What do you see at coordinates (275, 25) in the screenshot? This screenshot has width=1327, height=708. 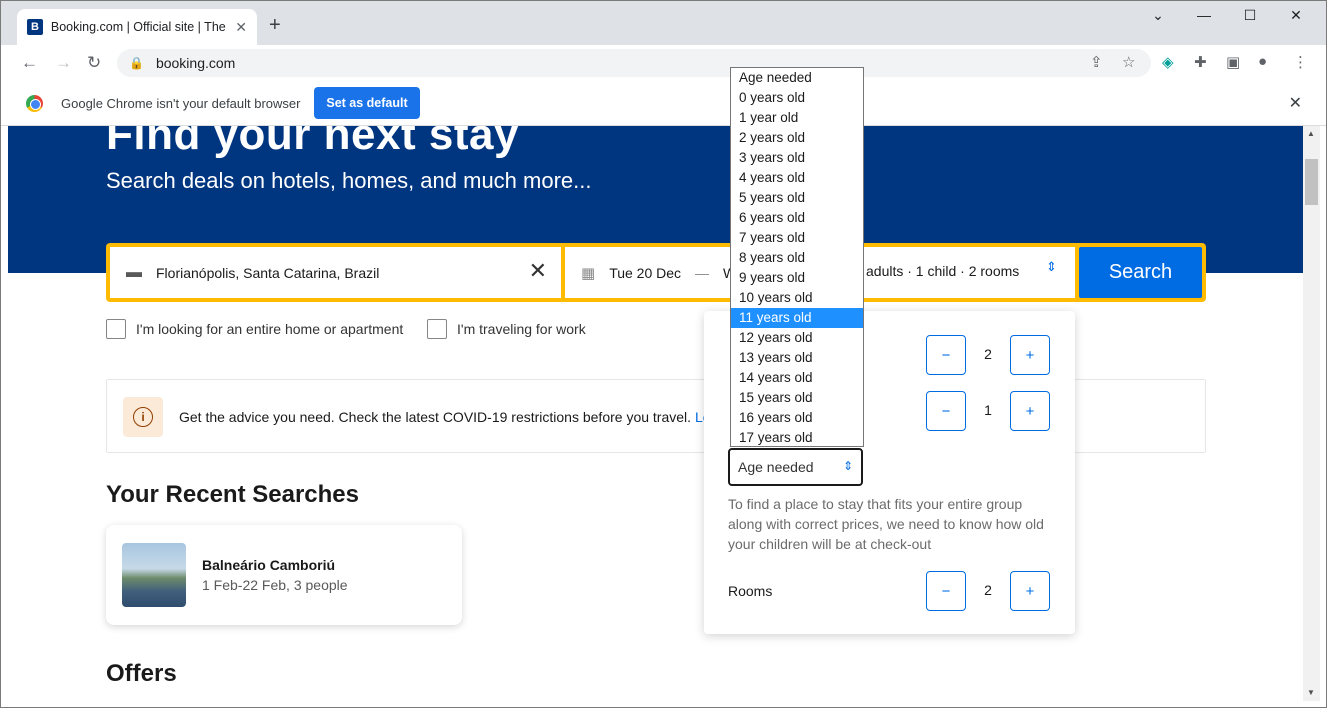 I see `new-tab-icon: +` at bounding box center [275, 25].